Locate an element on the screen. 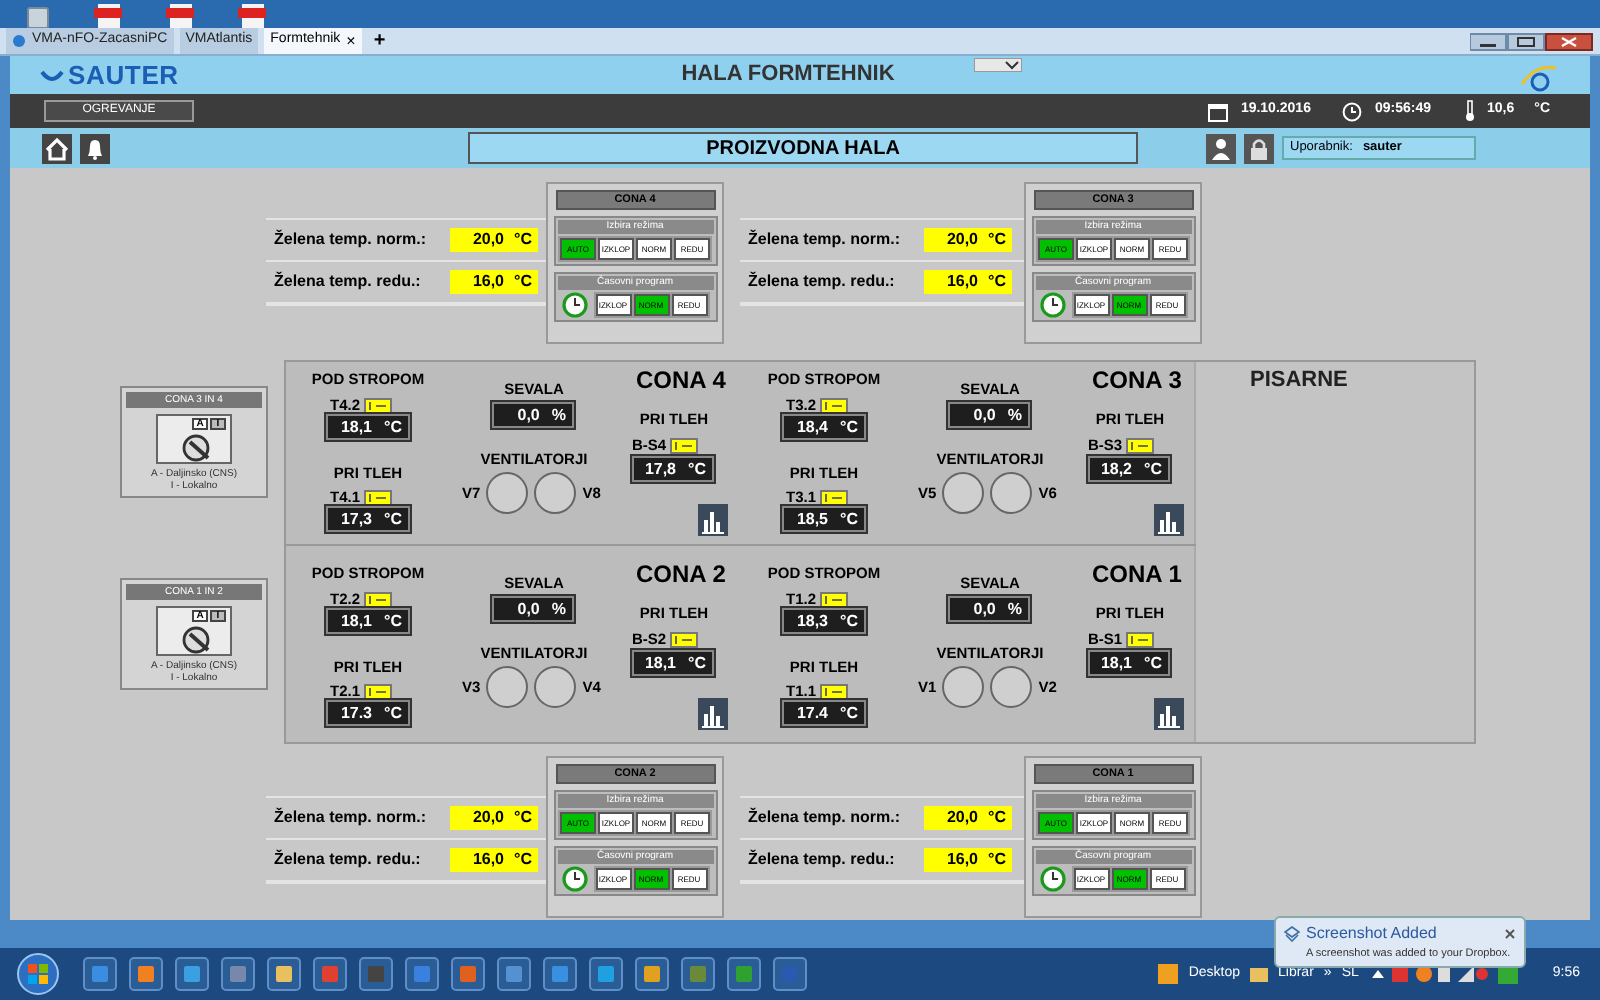 The height and width of the screenshot is (1000, 1600). page-header-title: HALA FORMTEHNIK is located at coordinates (788, 75).